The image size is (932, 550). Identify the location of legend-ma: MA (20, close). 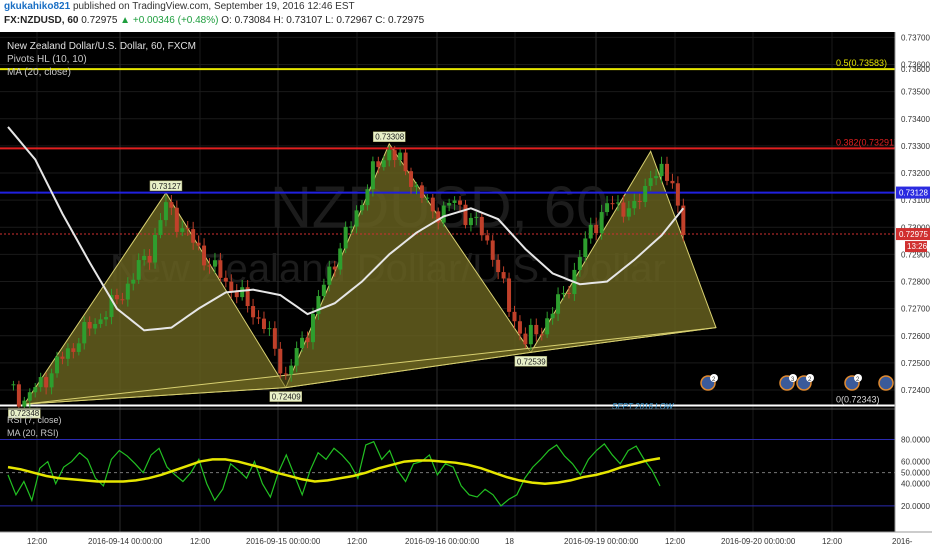
(39, 72).